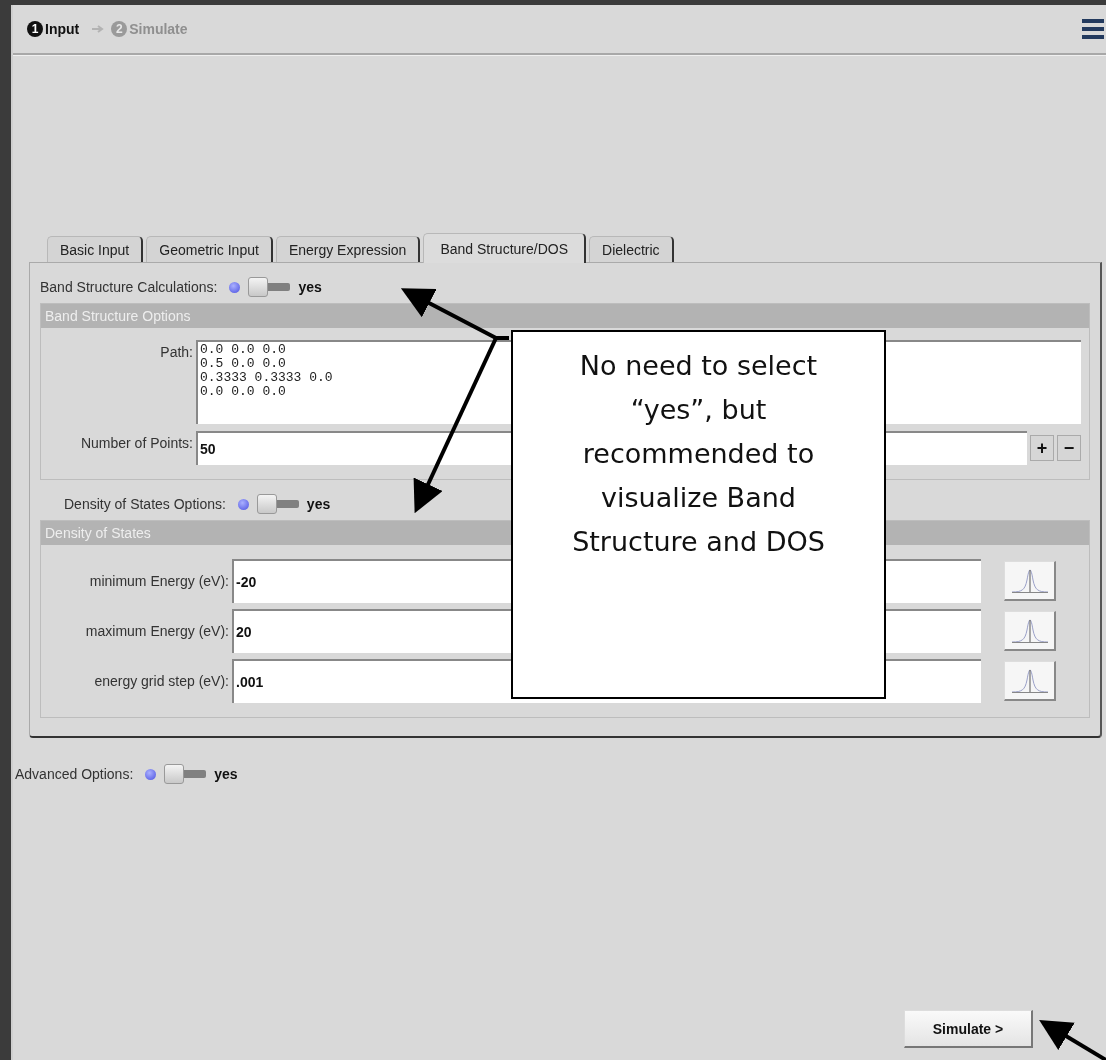 The image size is (1106, 1060). What do you see at coordinates (565, 316) in the screenshot?
I see `group-title: Band Structure Options` at bounding box center [565, 316].